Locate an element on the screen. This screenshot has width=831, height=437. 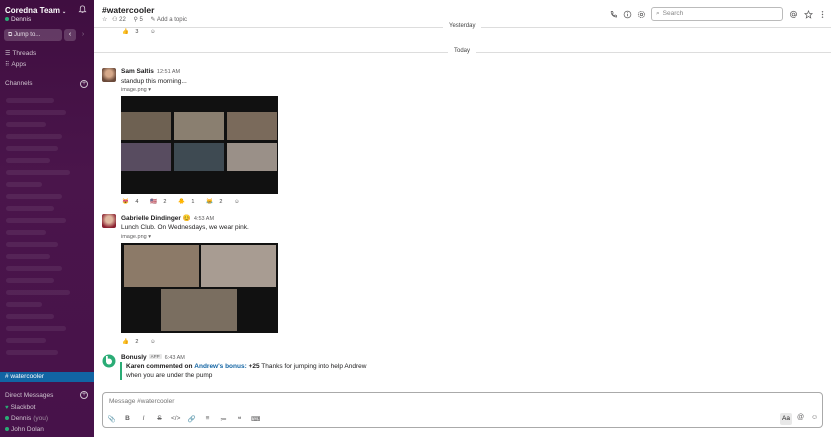
channel-meta: ☆ ⚇ 22 ⚲ 5 ✎ Add a topic is located at coordinates (147, 19).